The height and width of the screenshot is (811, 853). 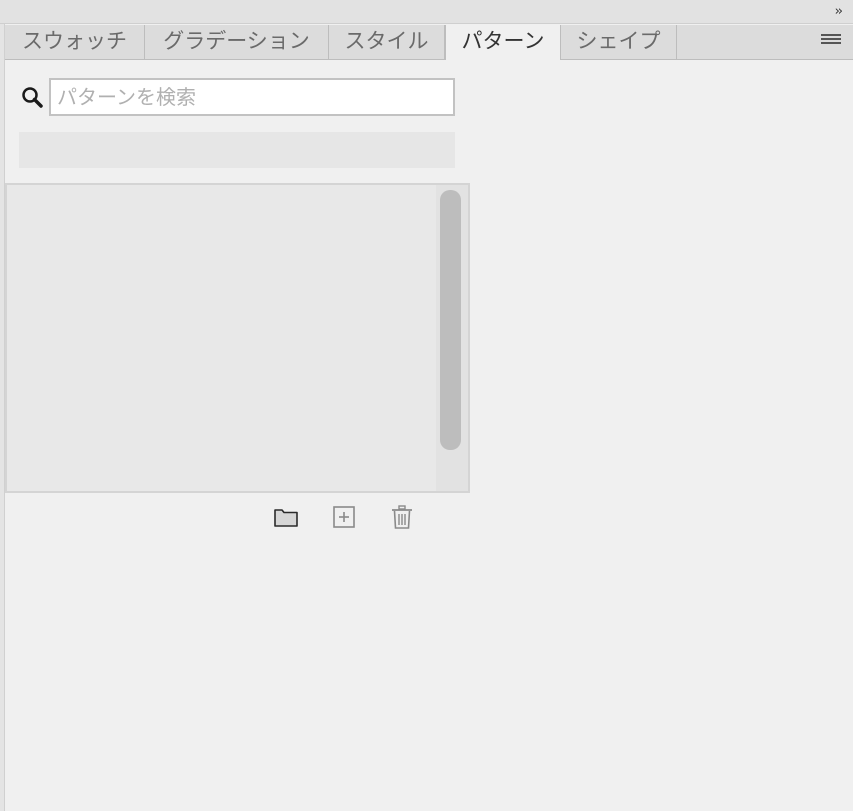 I want to click on tab-gradients: グラデーション, so click(x=237, y=42).